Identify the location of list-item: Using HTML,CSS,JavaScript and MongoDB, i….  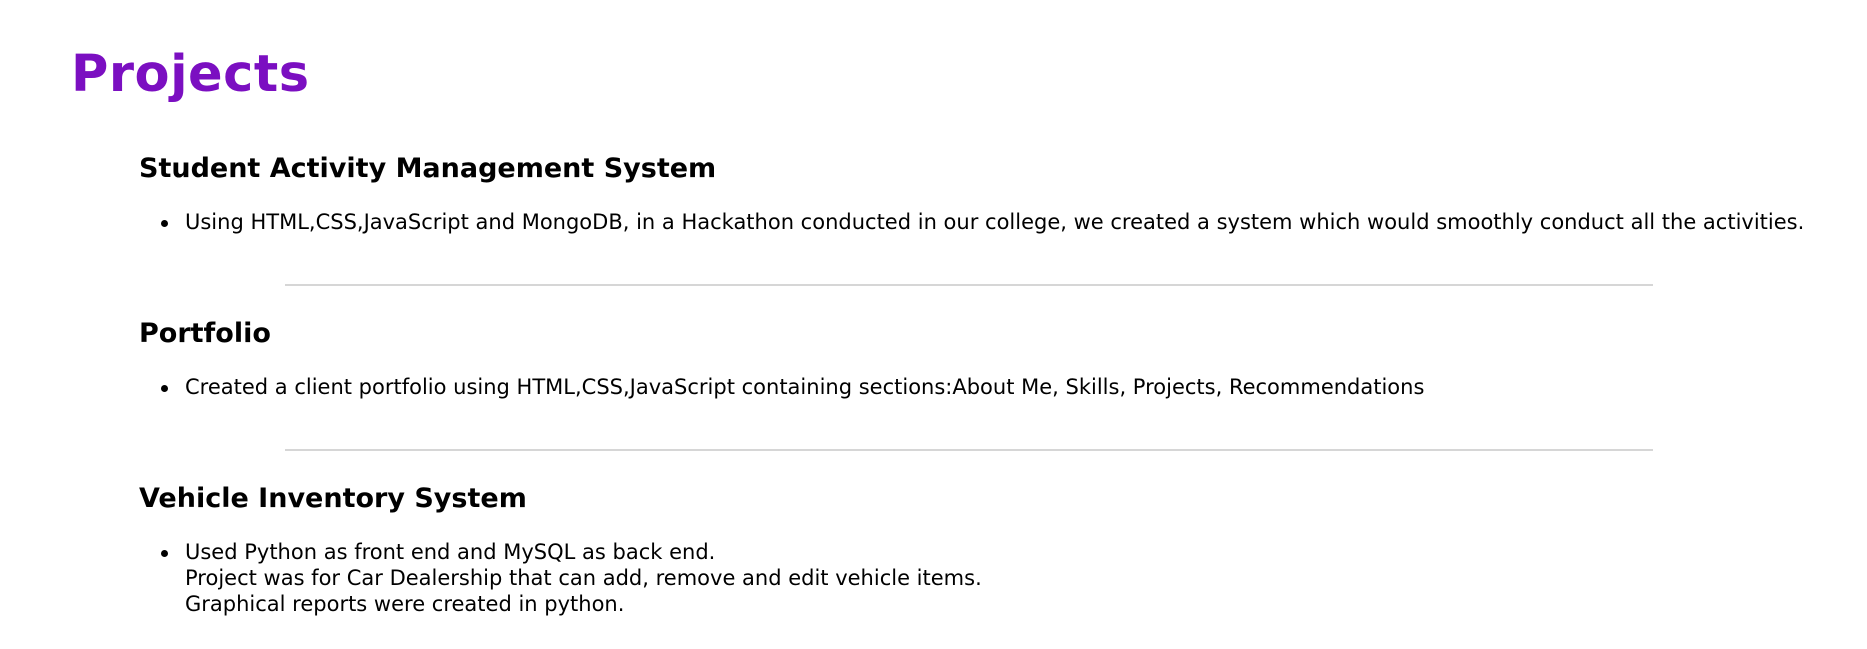
(972, 222).